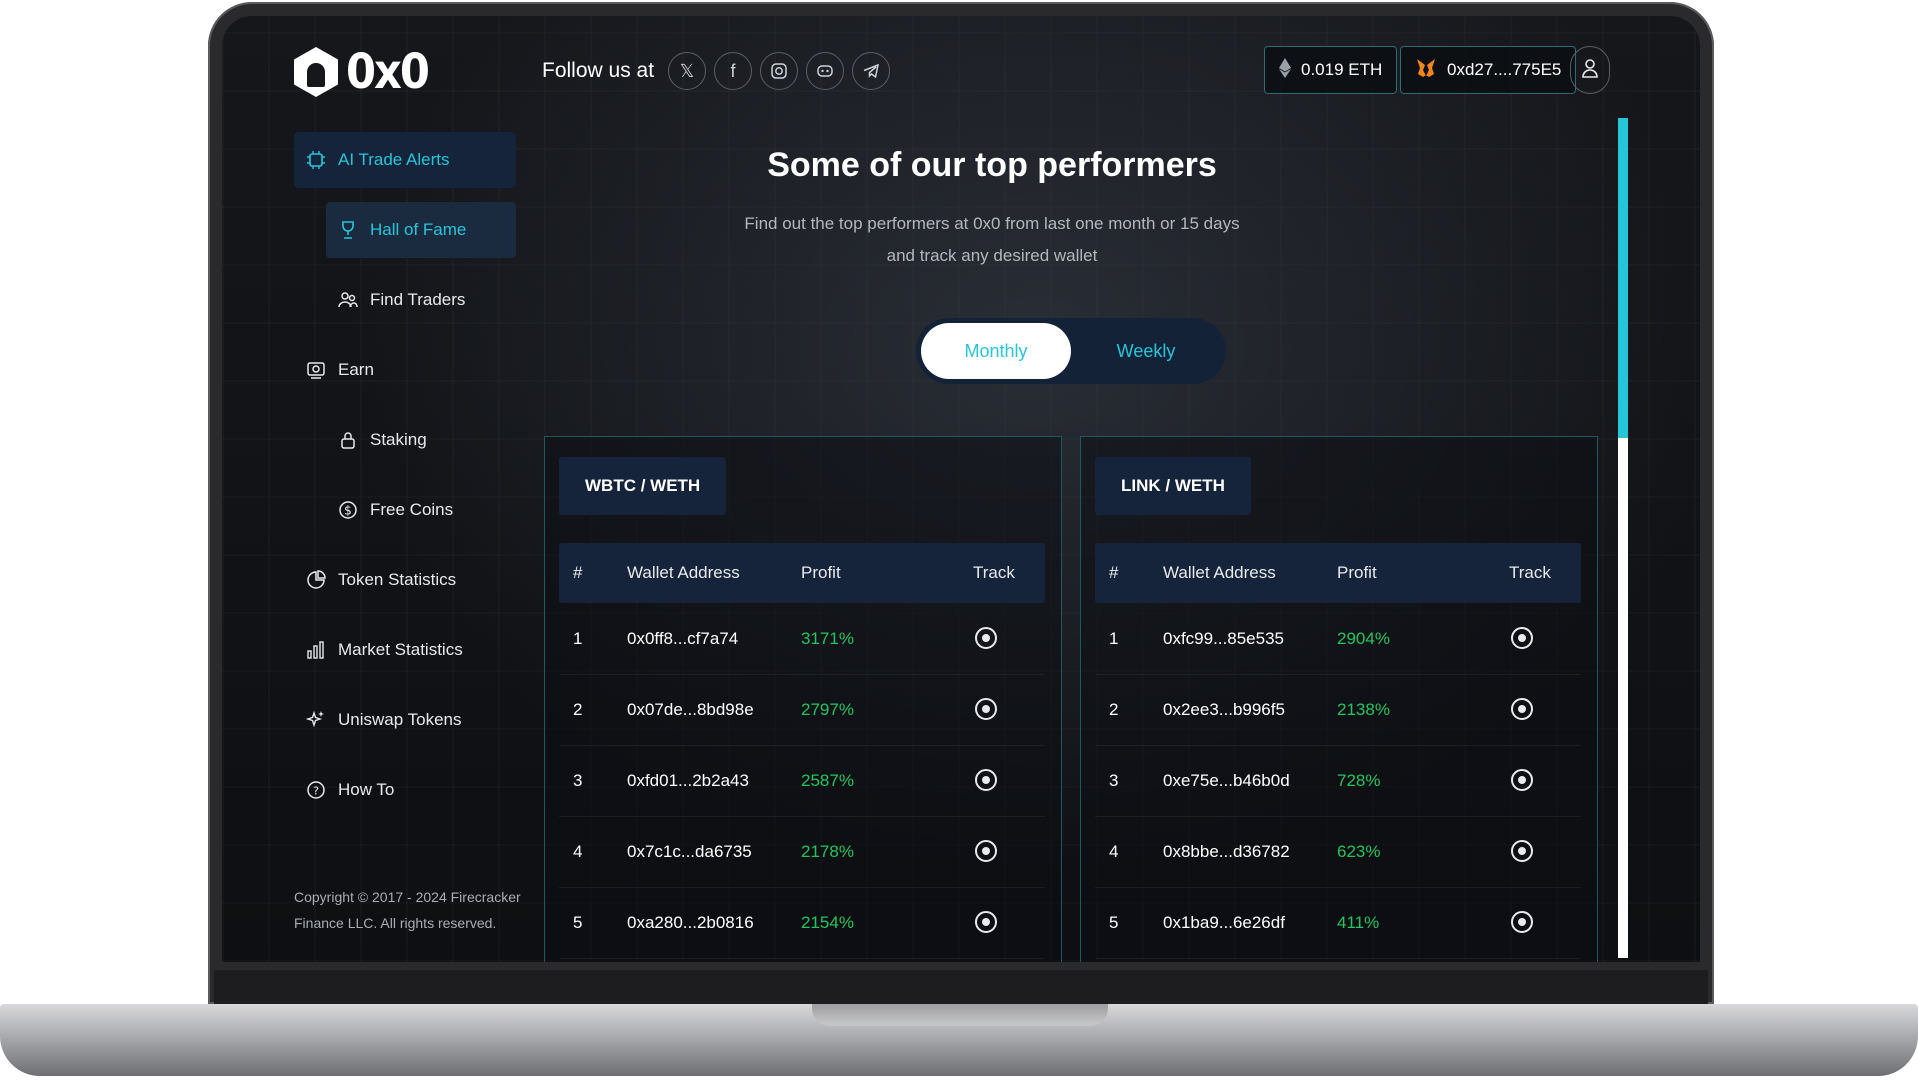 This screenshot has height=1080, width=1918. Describe the element at coordinates (779, 71) in the screenshot. I see `instagram-icon` at that location.